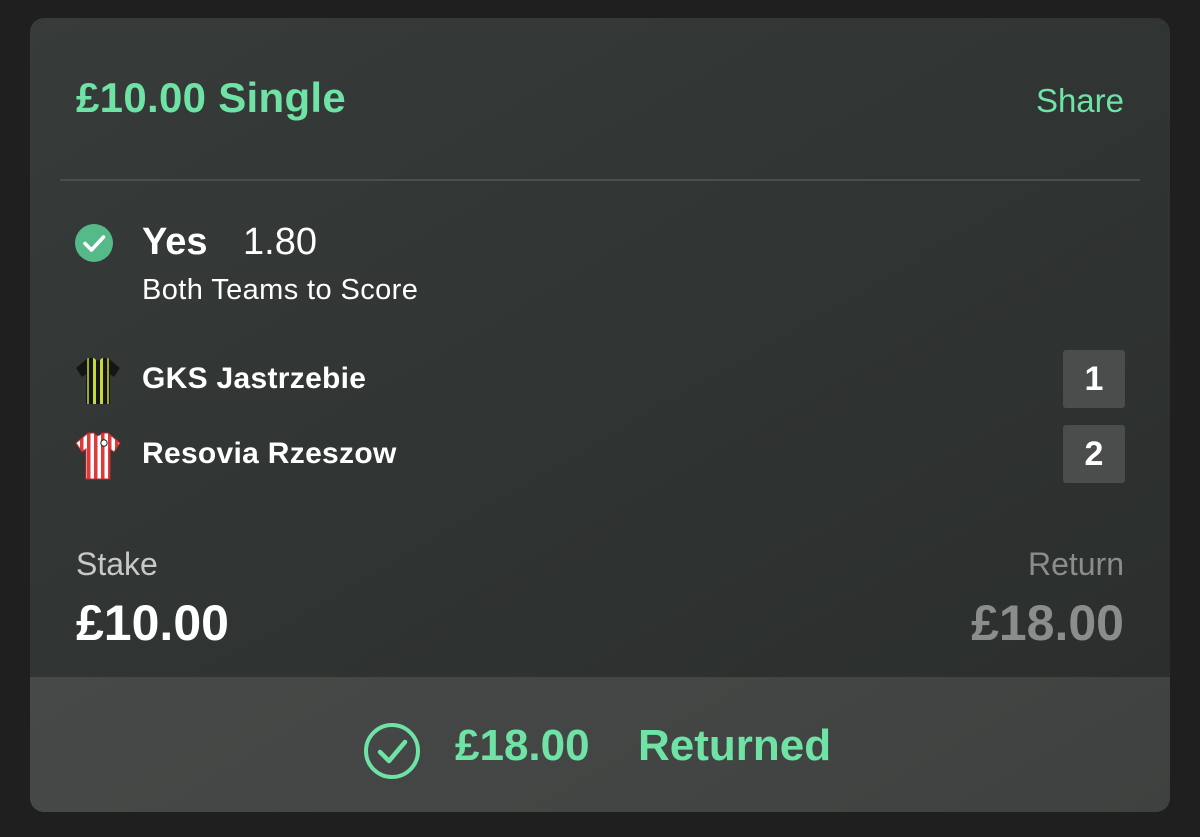 This screenshot has height=837, width=1200. Describe the element at coordinates (1094, 379) in the screenshot. I see `team-score: 1` at that location.